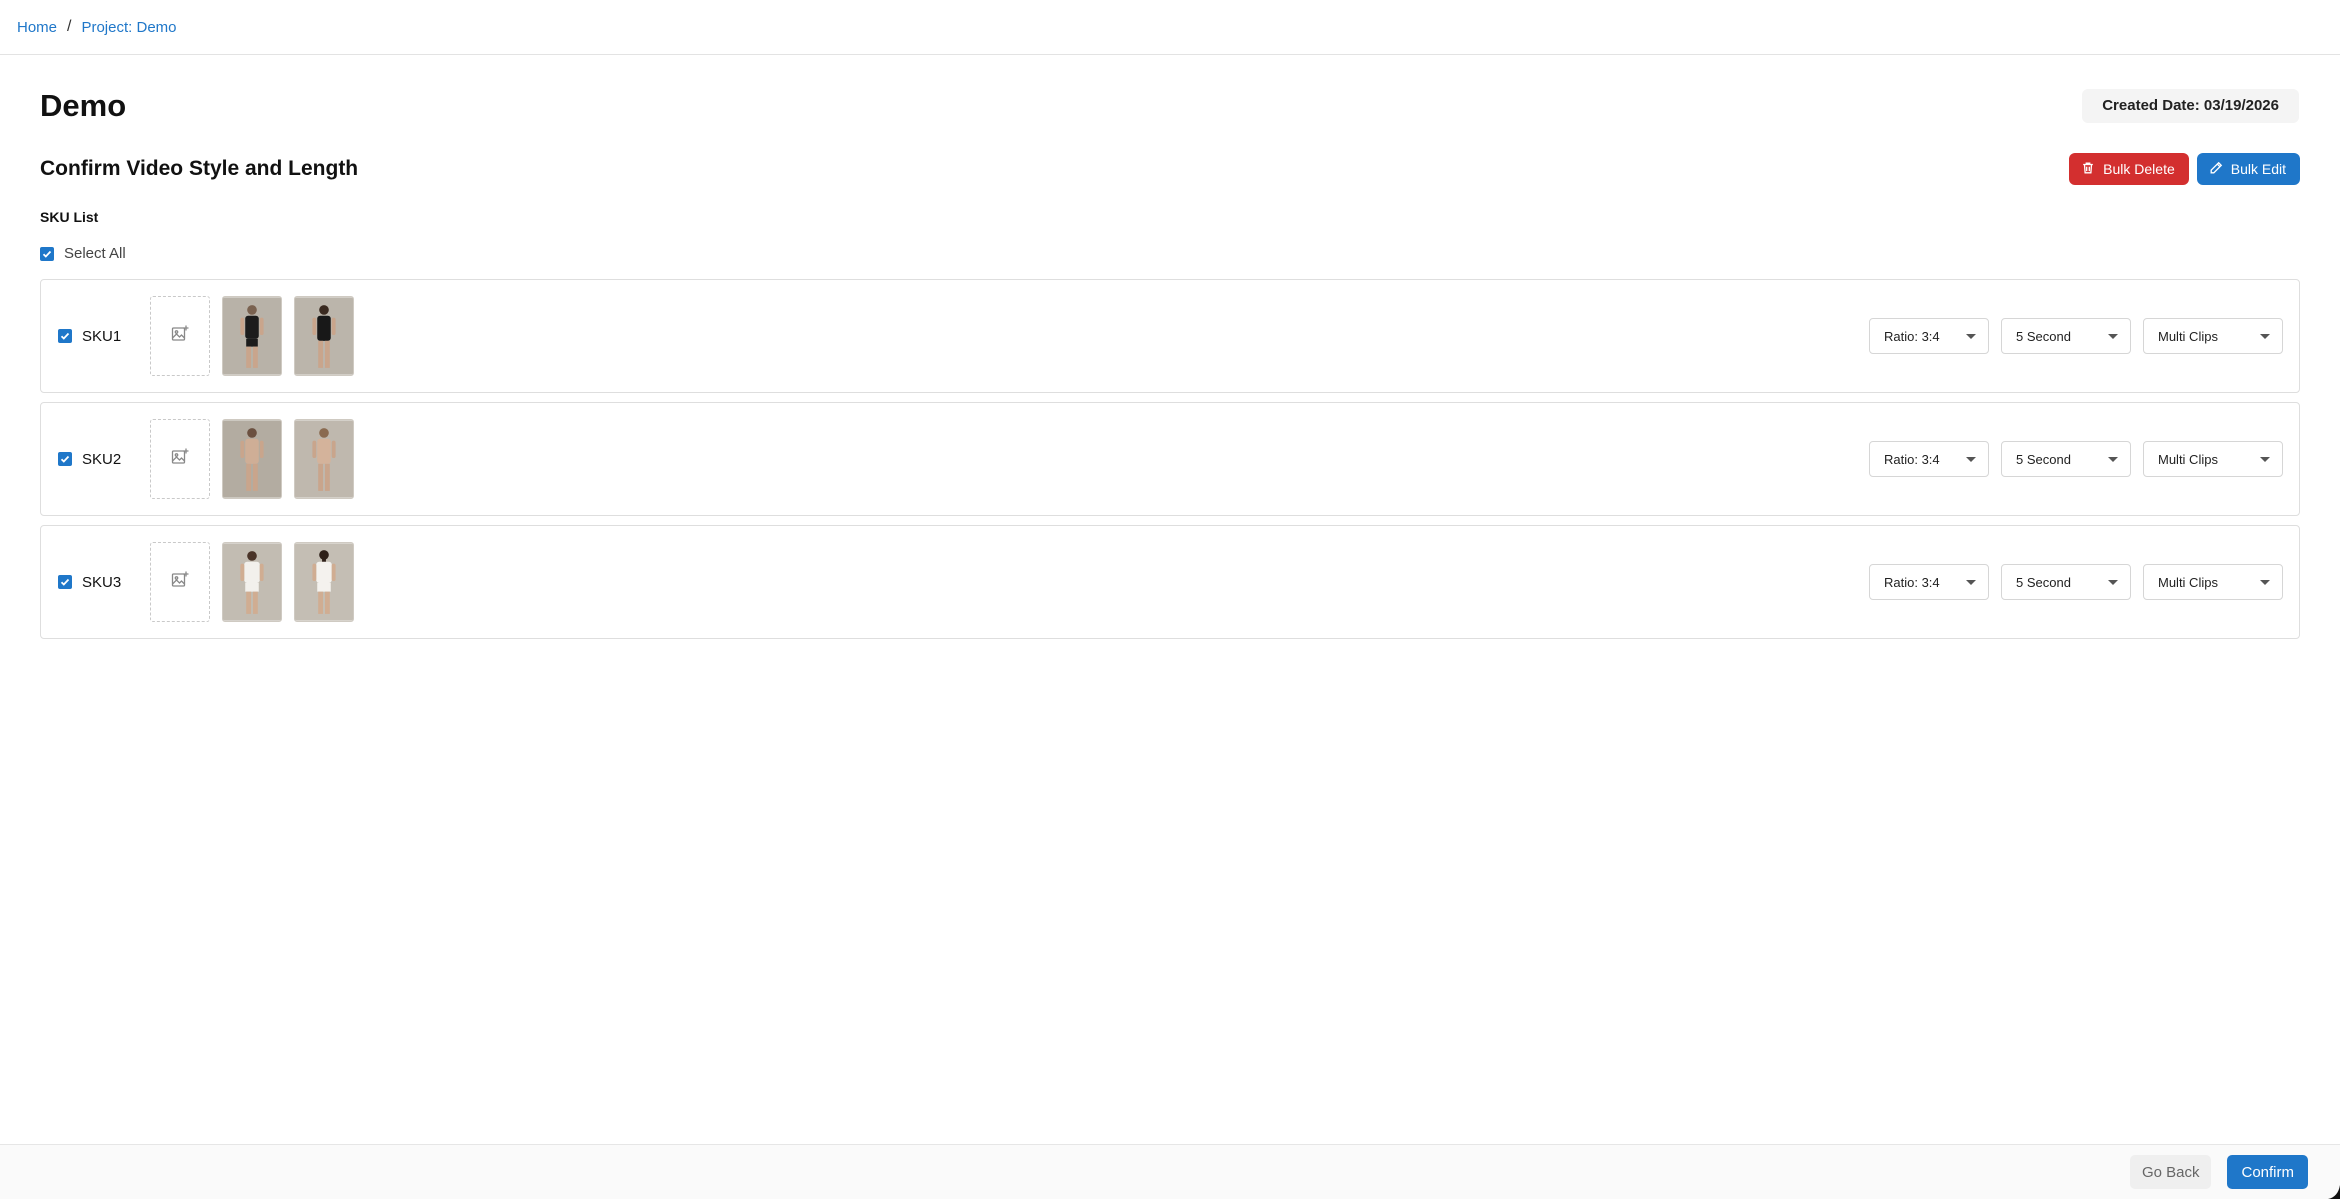  Describe the element at coordinates (102, 459) in the screenshot. I see `sku-name: SKU2` at that location.